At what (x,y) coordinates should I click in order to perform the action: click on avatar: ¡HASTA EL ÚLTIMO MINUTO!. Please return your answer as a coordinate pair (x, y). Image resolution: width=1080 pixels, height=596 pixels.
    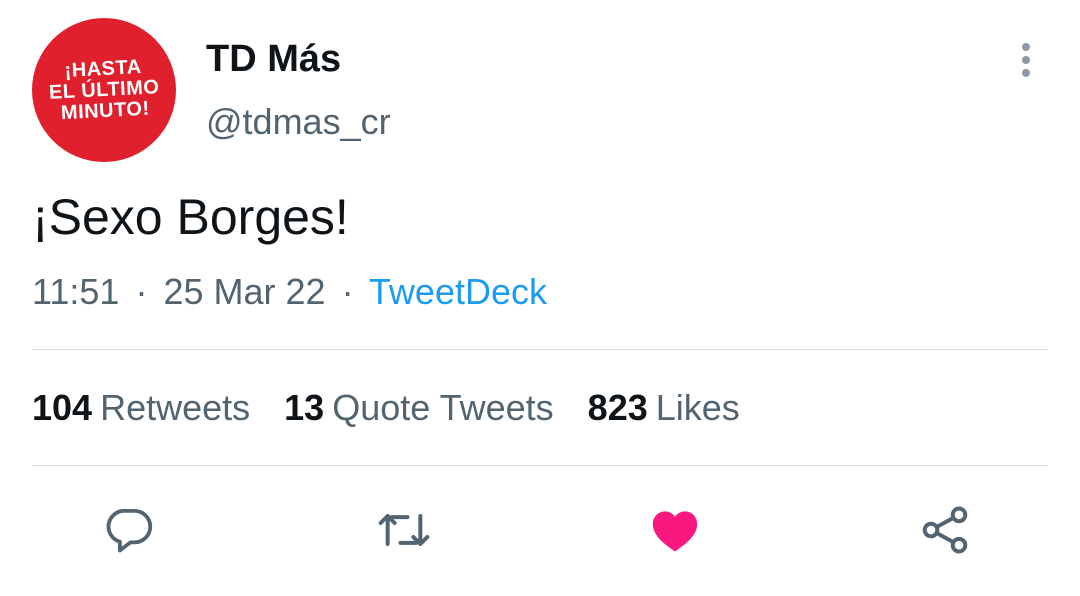
    Looking at the image, I should click on (104, 90).